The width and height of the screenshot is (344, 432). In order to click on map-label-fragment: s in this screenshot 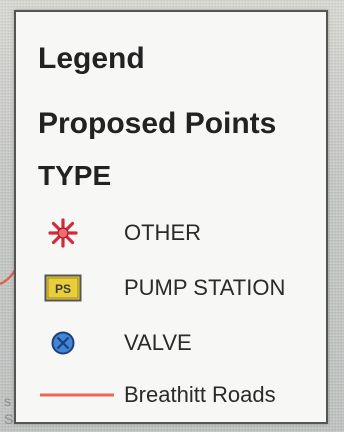, I will do `click(7, 401)`.